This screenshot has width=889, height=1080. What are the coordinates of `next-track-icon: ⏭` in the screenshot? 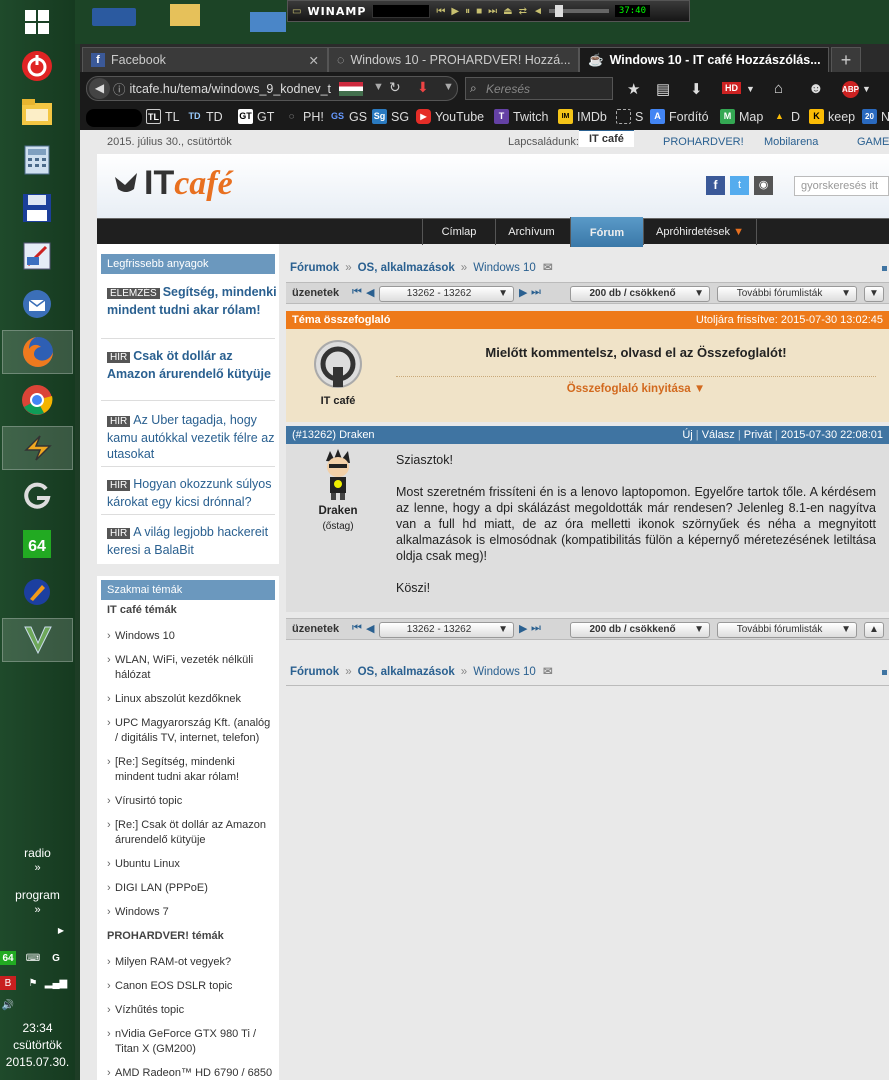 It's located at (492, 11).